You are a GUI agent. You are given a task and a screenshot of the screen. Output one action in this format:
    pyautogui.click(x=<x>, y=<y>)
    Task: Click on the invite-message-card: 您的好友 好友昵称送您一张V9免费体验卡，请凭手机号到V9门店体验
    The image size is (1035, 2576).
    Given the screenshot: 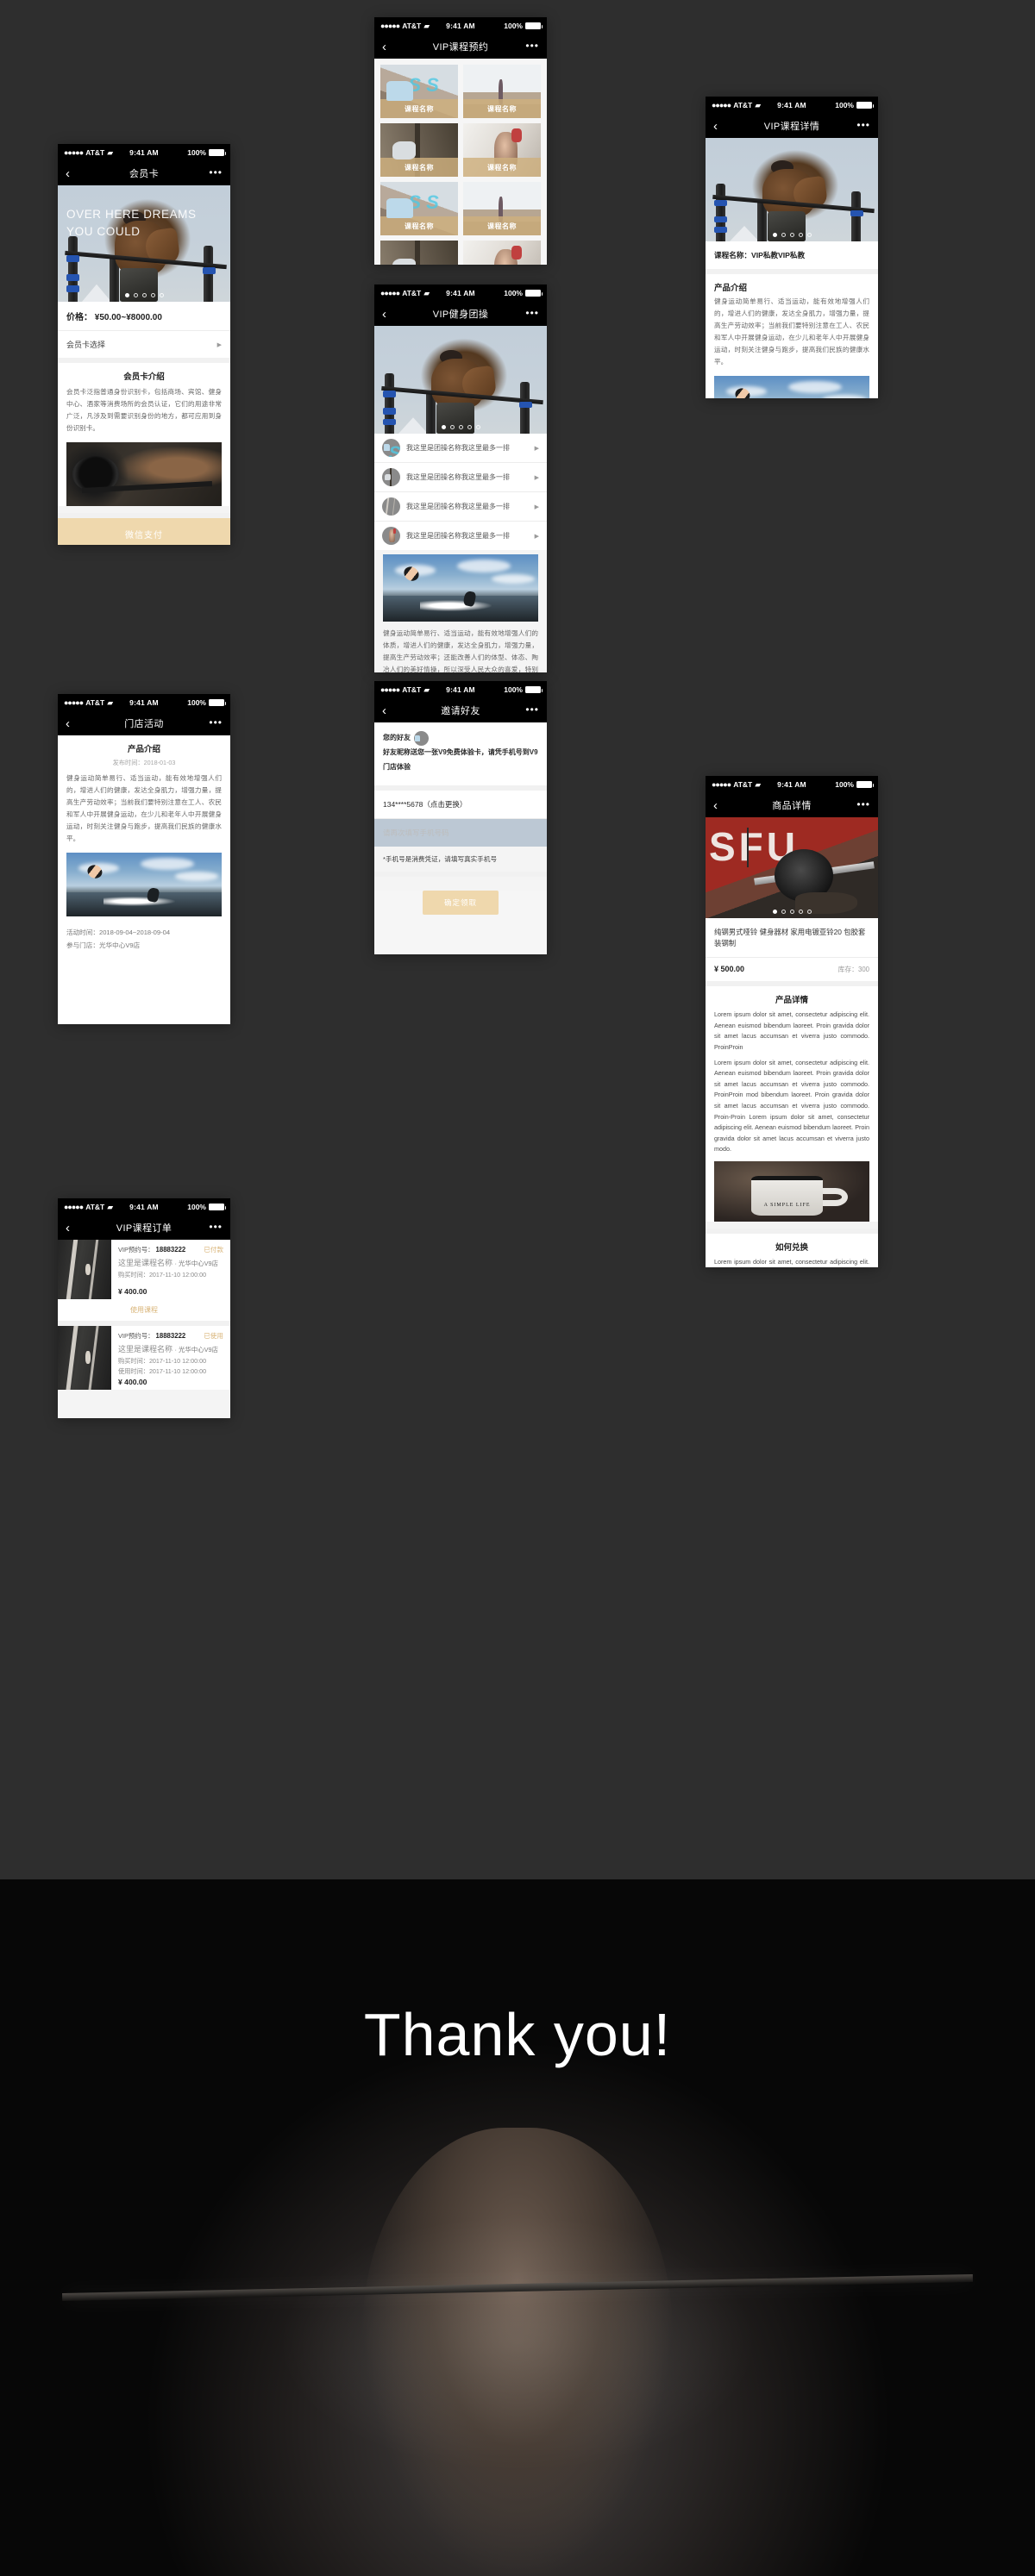 What is the action you would take?
    pyautogui.click(x=460, y=753)
    